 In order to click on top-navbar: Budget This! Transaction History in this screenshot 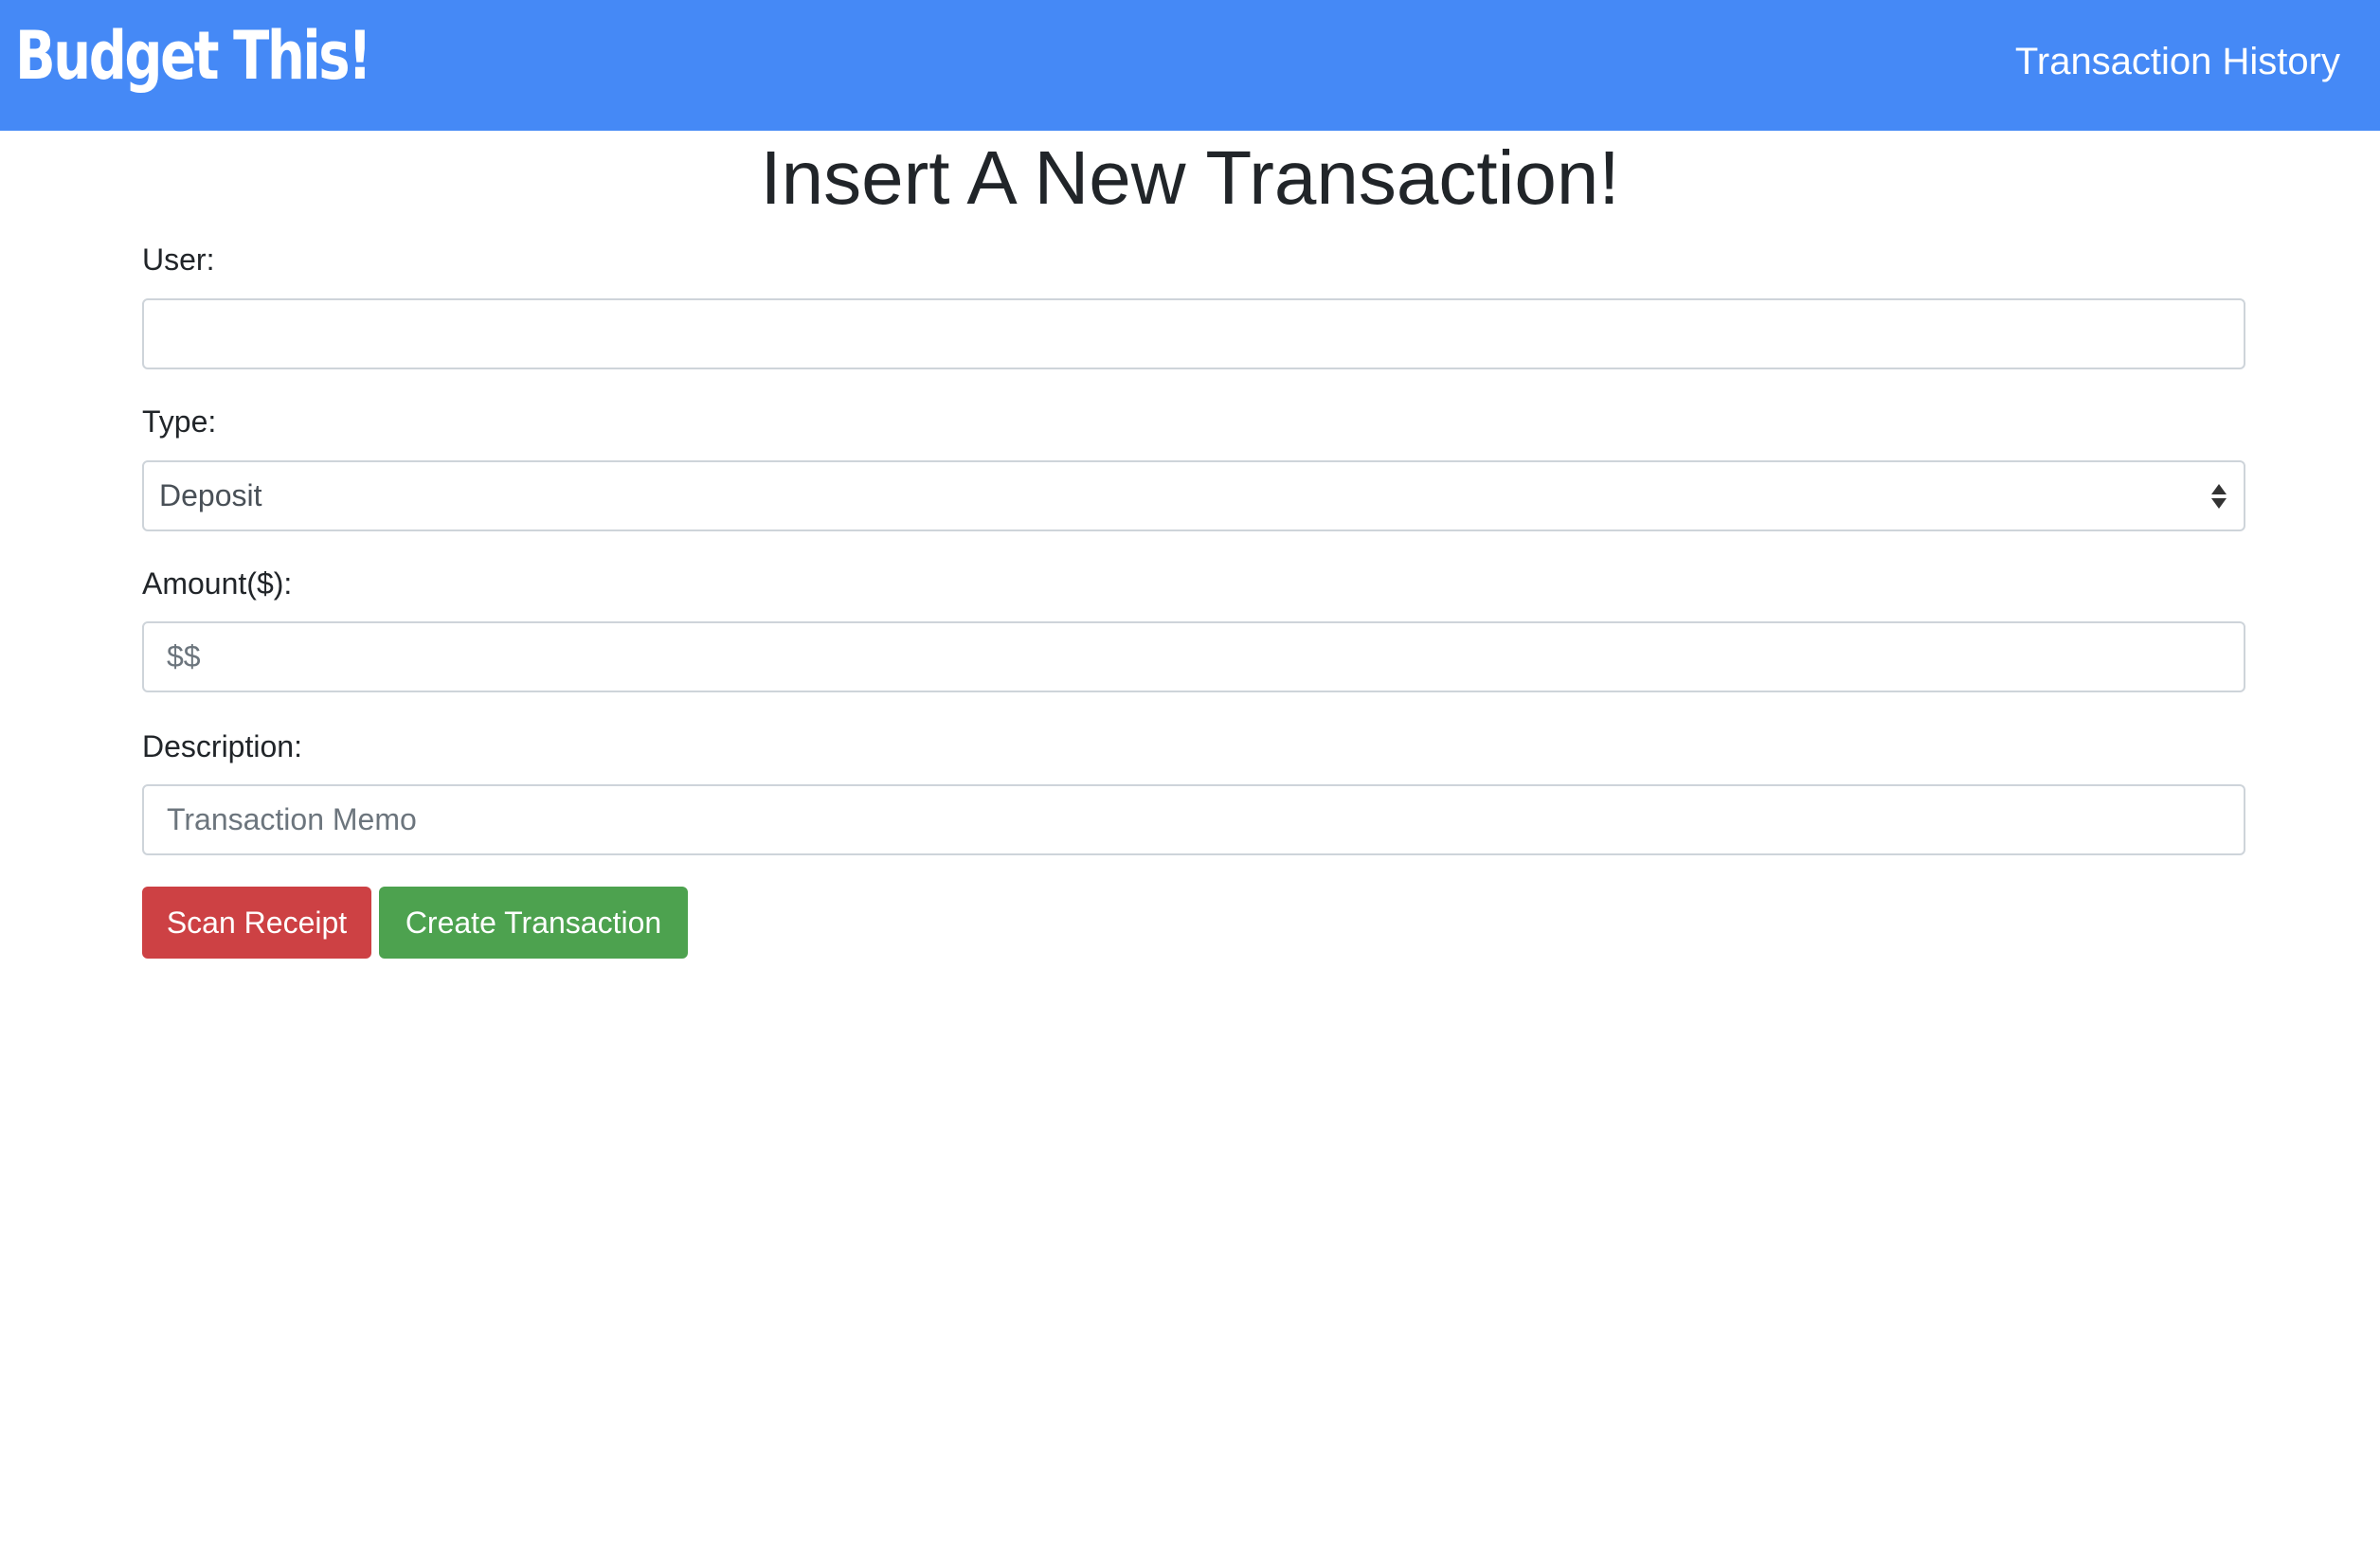, I will do `click(1190, 65)`.